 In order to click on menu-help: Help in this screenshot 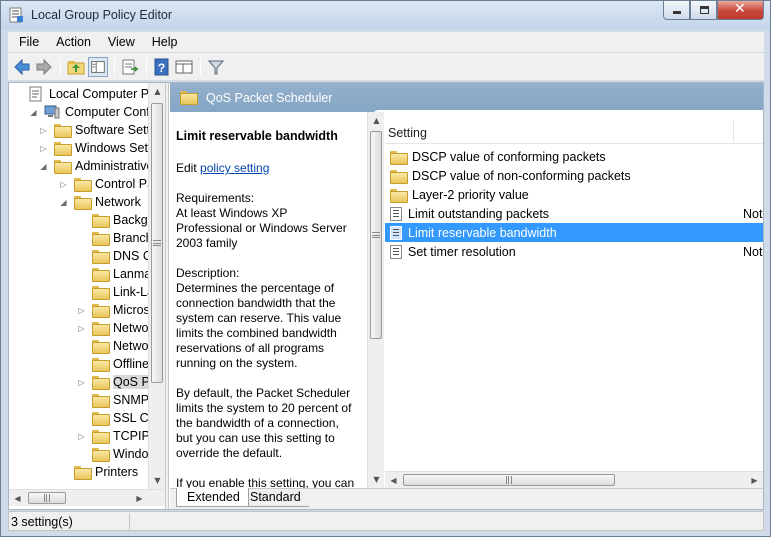, I will do `click(162, 42)`.